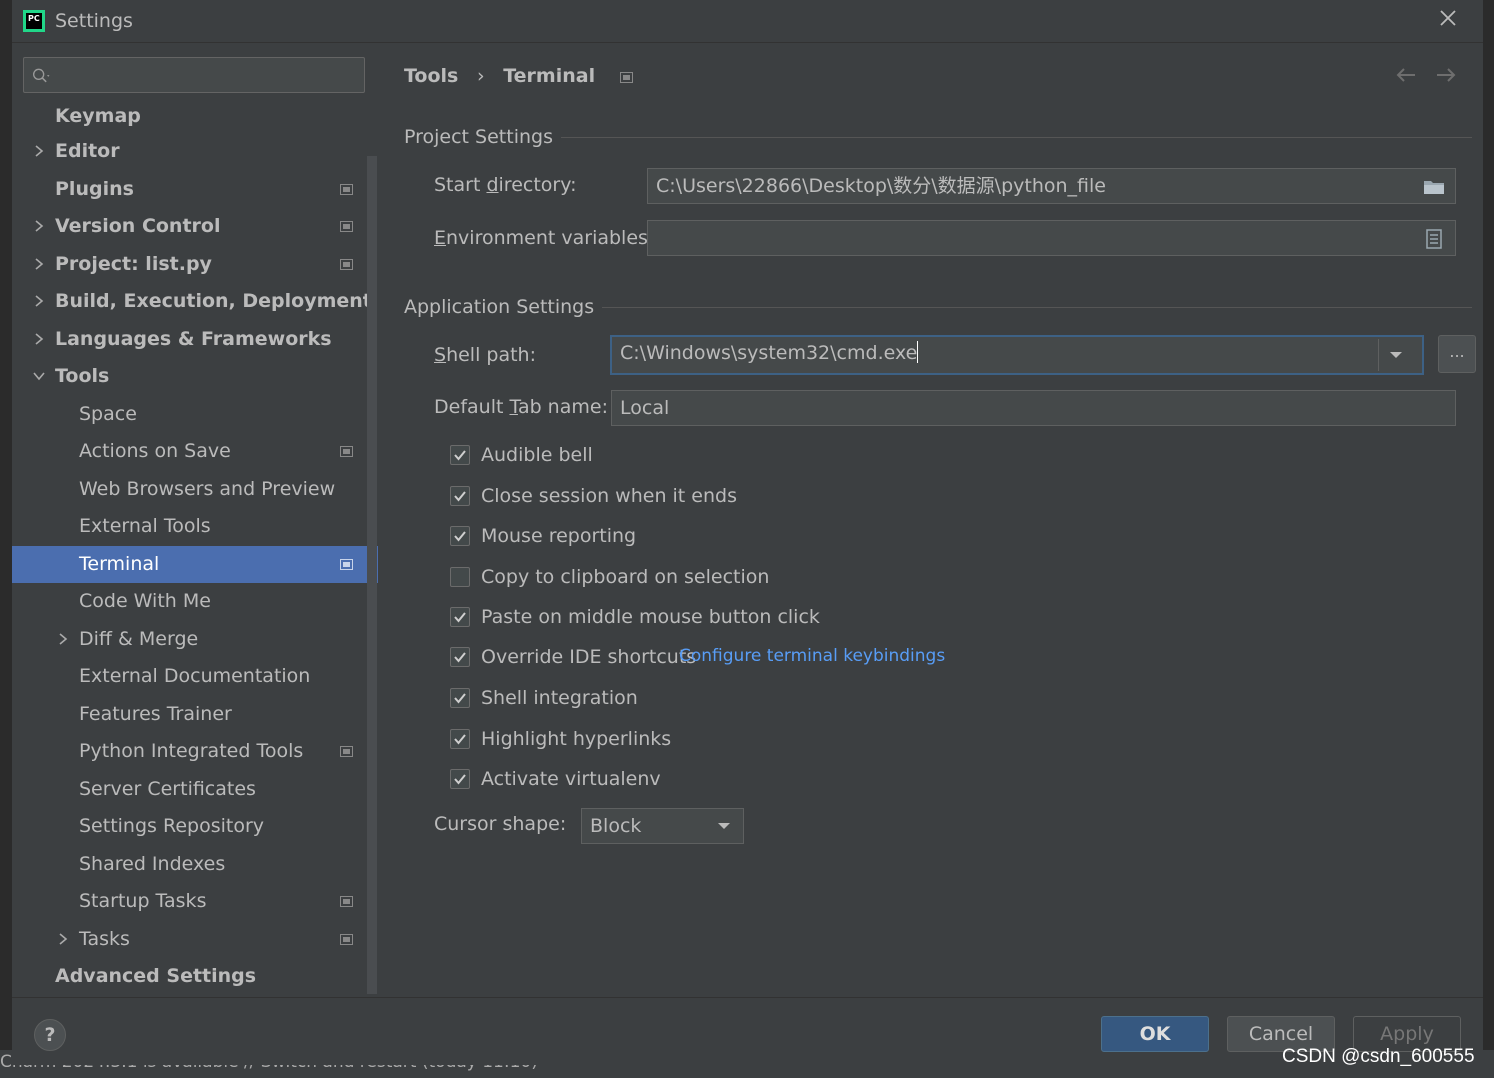  I want to click on default-tab-name-field: Local, so click(1033, 408).